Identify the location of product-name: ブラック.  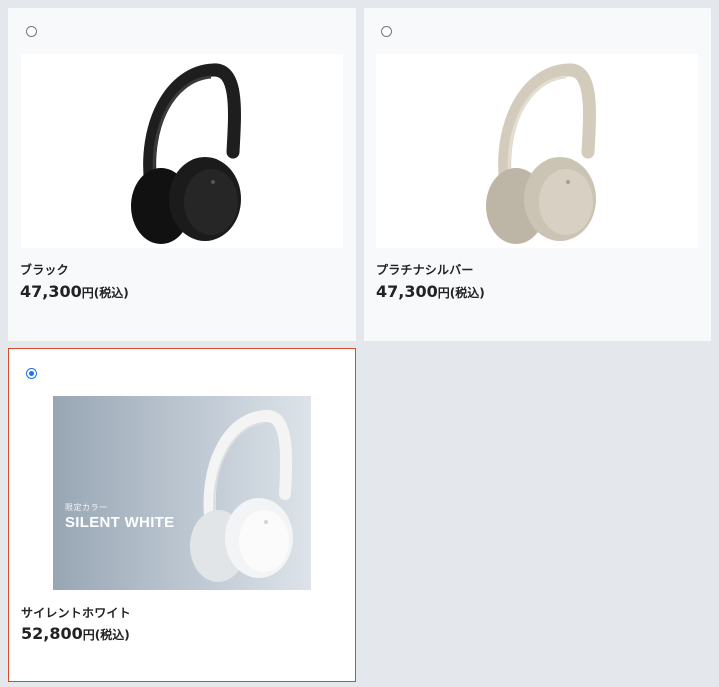
(44, 270).